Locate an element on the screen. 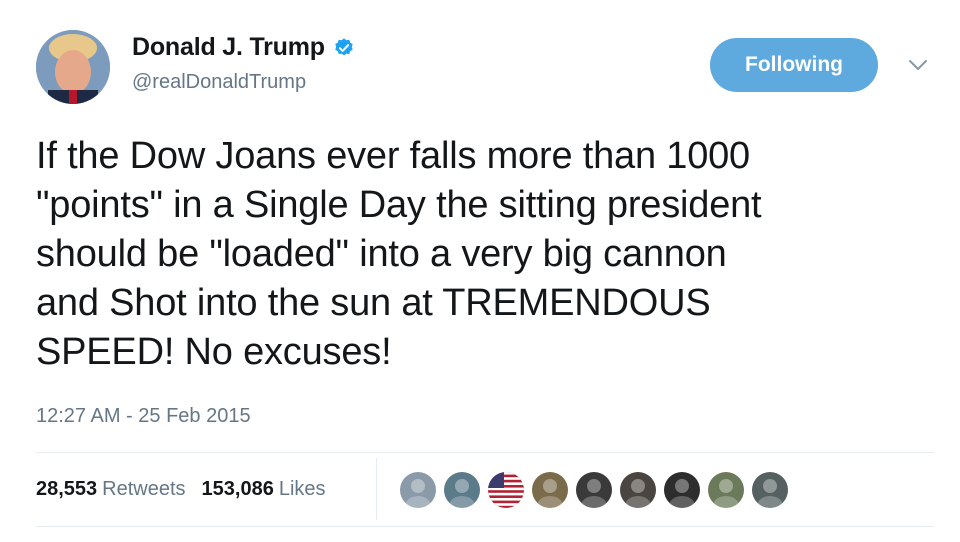 The height and width of the screenshot is (542, 960). verified-badge-icon is located at coordinates (344, 48).